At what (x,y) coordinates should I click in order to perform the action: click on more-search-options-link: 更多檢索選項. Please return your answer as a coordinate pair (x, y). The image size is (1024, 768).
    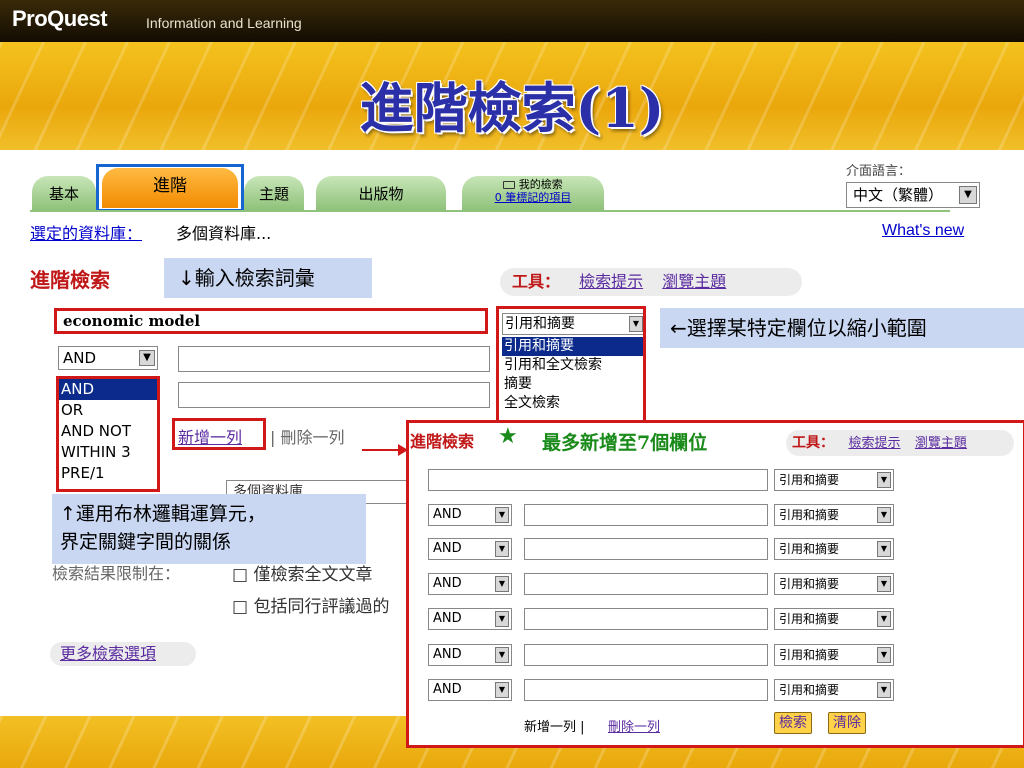
    Looking at the image, I should click on (123, 654).